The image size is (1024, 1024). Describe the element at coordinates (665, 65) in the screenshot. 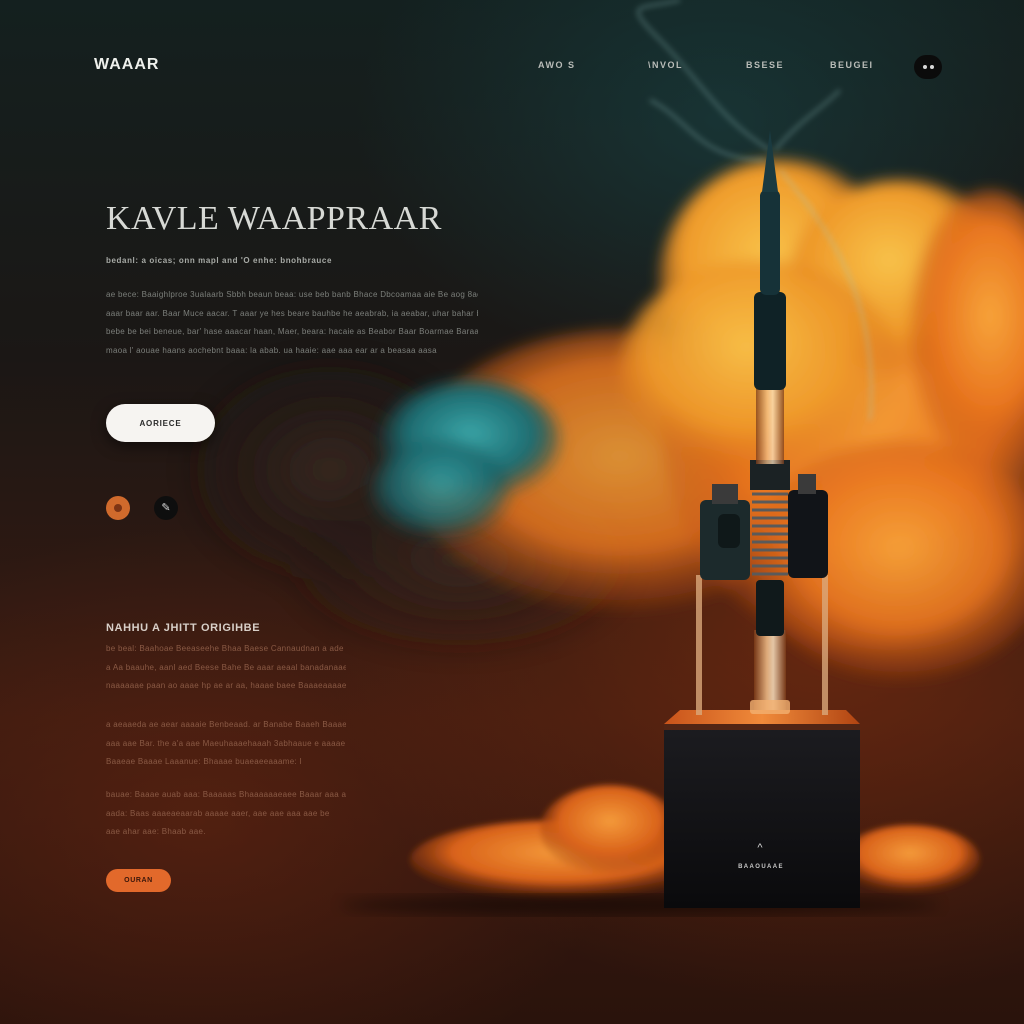

I see `nav-link-2: \NVOL` at that location.